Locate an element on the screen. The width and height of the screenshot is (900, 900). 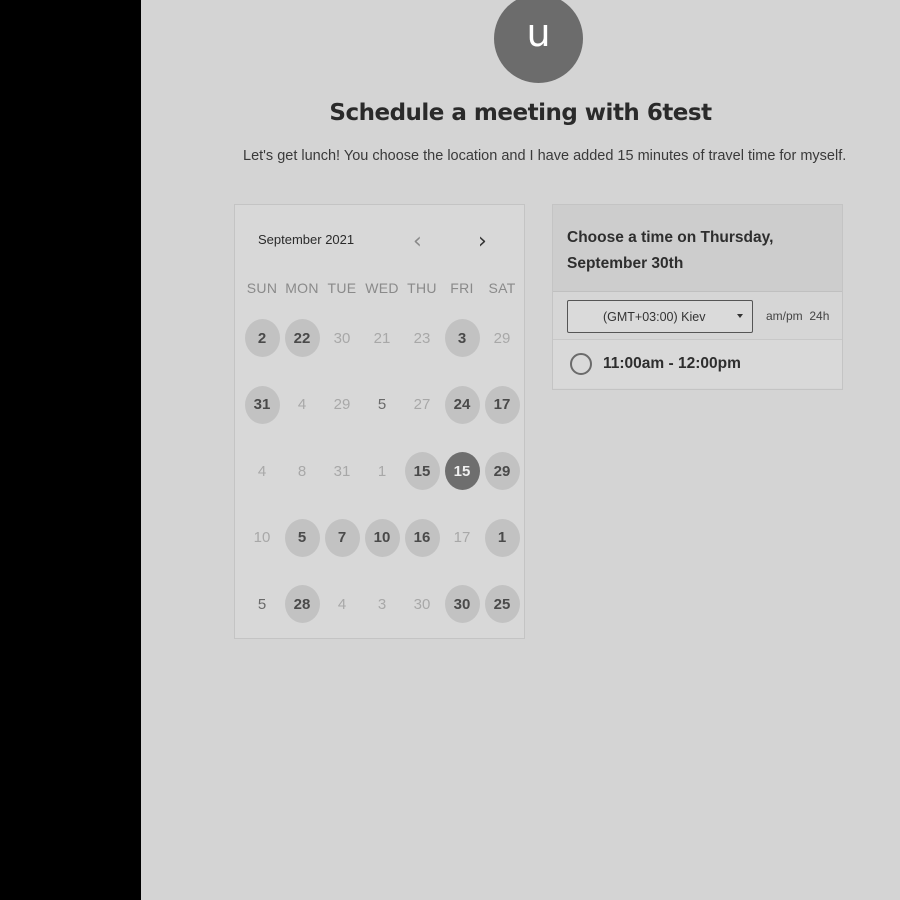
calendar-day: 27 is located at coordinates (422, 405).